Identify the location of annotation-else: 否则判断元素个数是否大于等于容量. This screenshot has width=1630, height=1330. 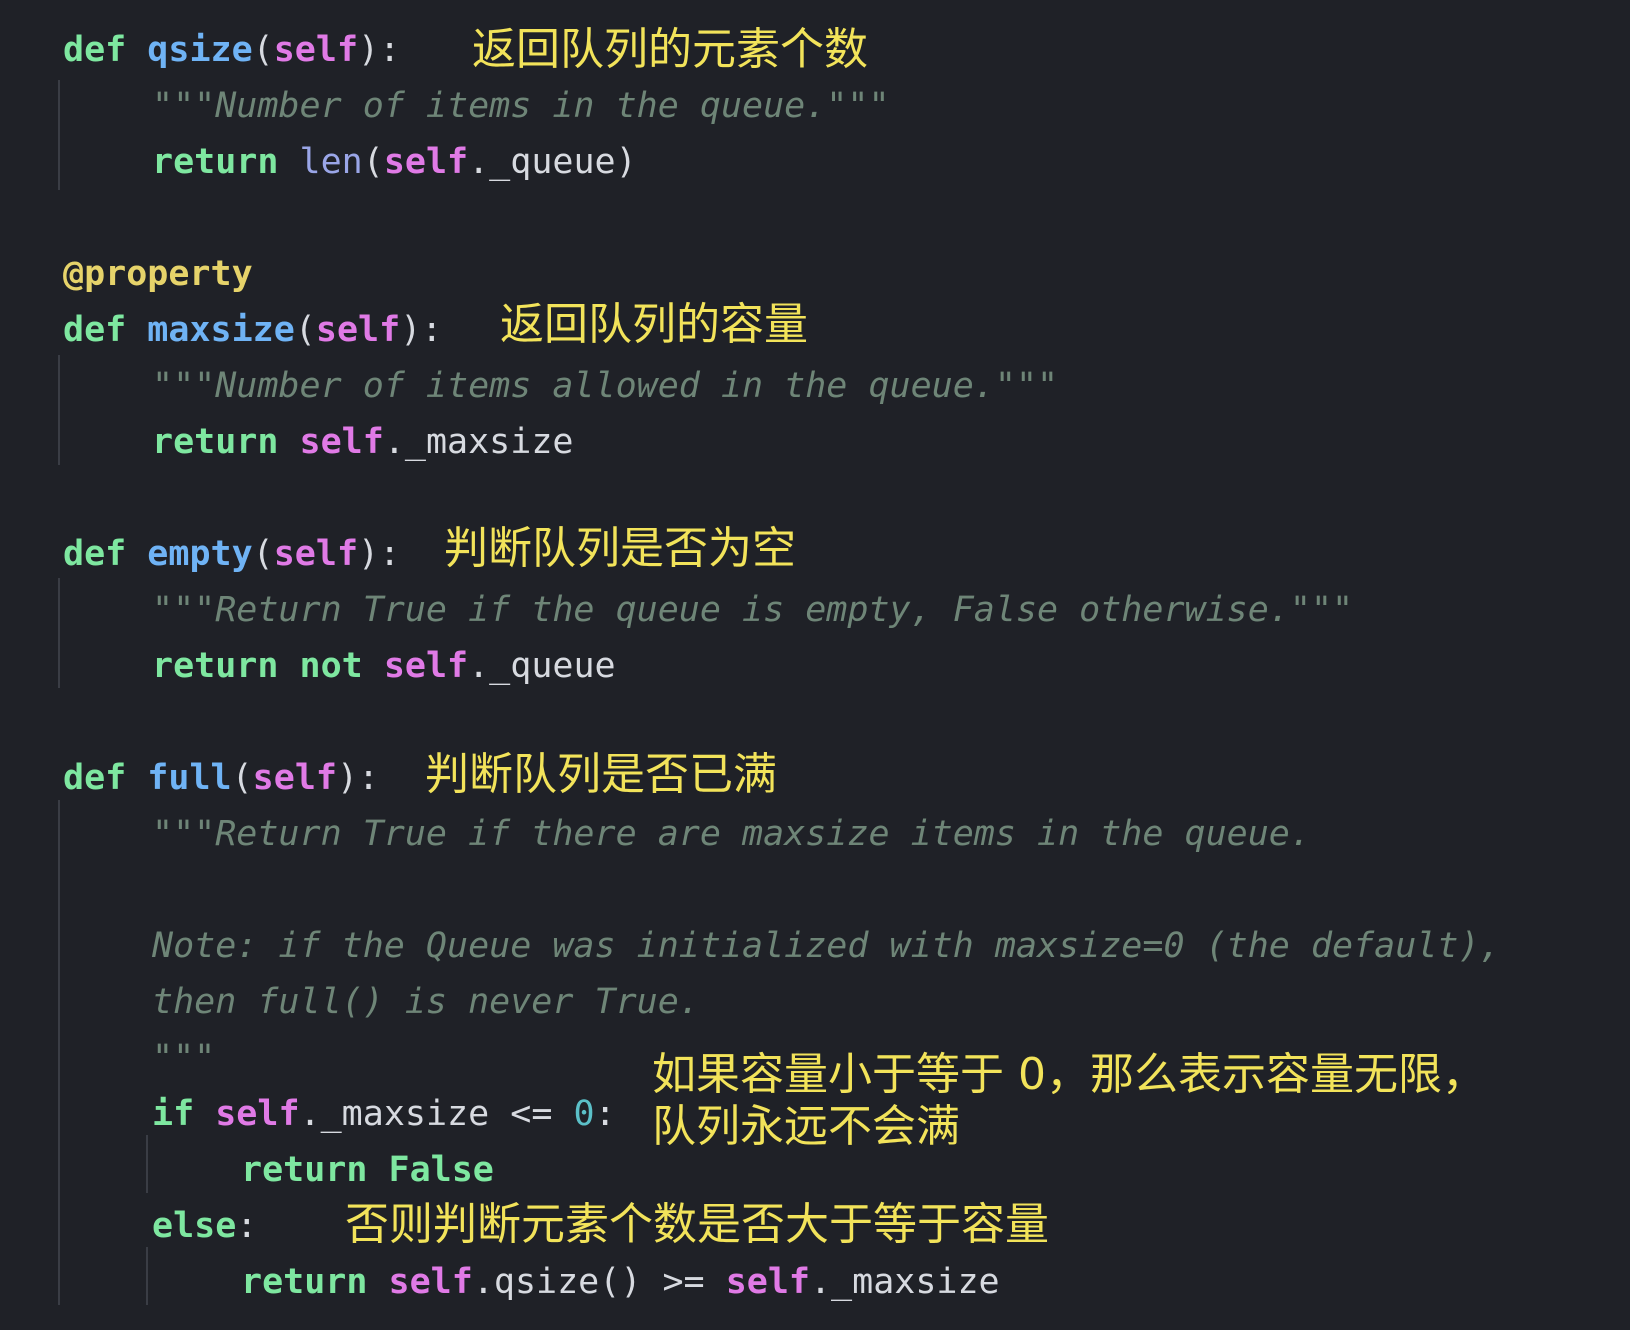
(697, 1224).